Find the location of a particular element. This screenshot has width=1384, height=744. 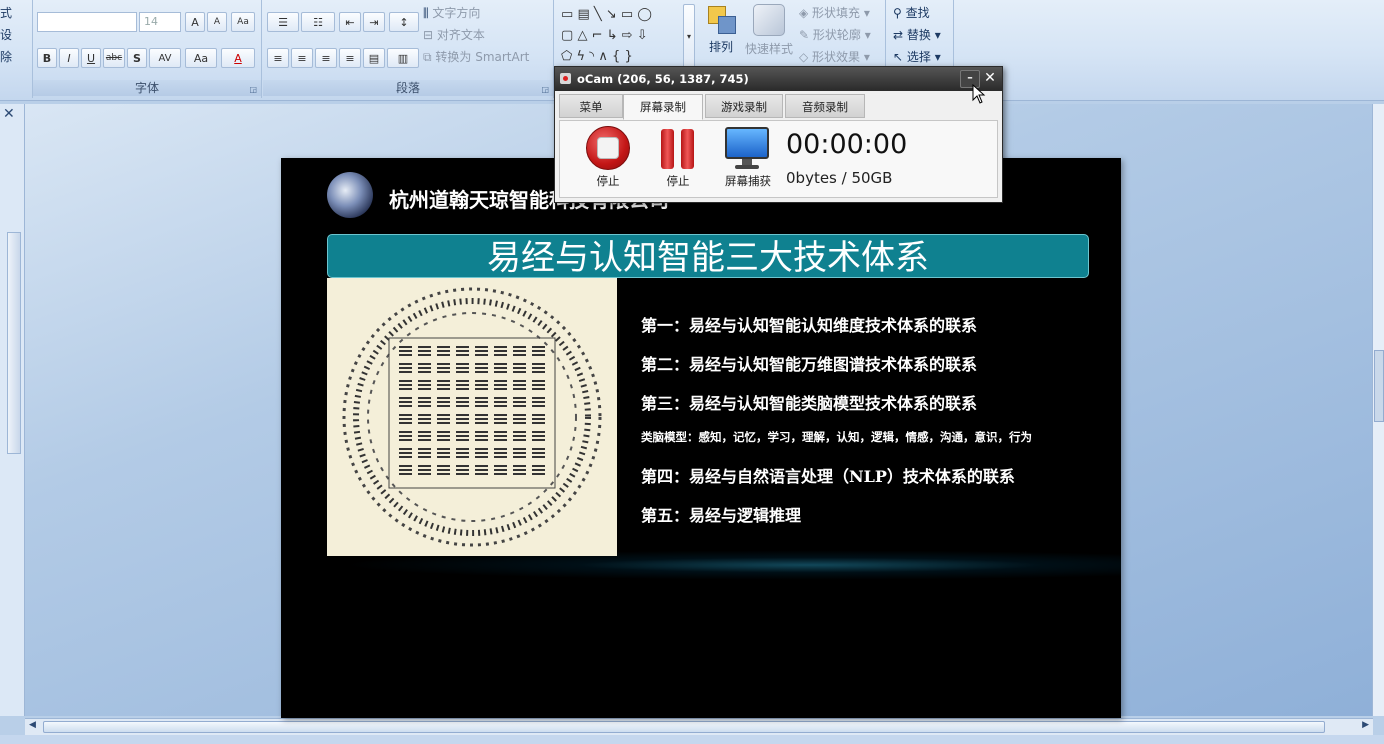

pentagon-shape-icon: ⬠ is located at coordinates (566, 56).